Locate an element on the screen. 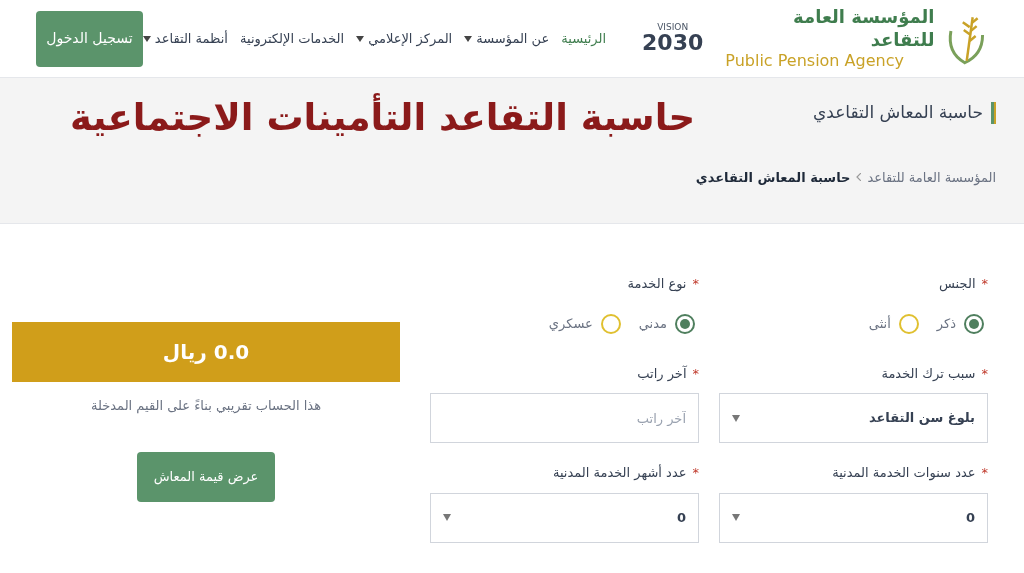 The height and width of the screenshot is (573, 1024). nav-link: المركز الإعلامي is located at coordinates (404, 38).